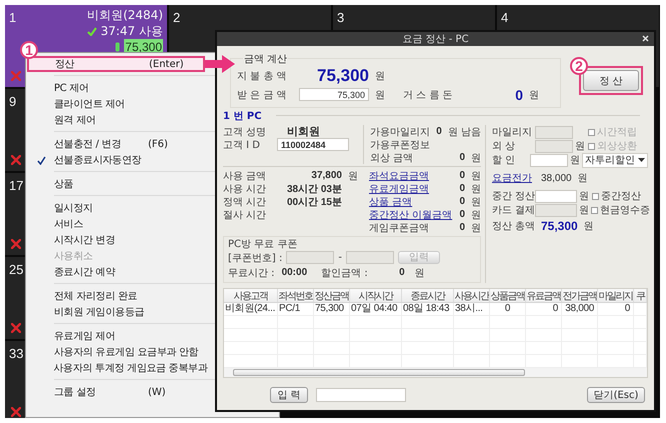 This screenshot has width=666, height=423. I want to click on customer-name: 비회원, so click(303, 131).